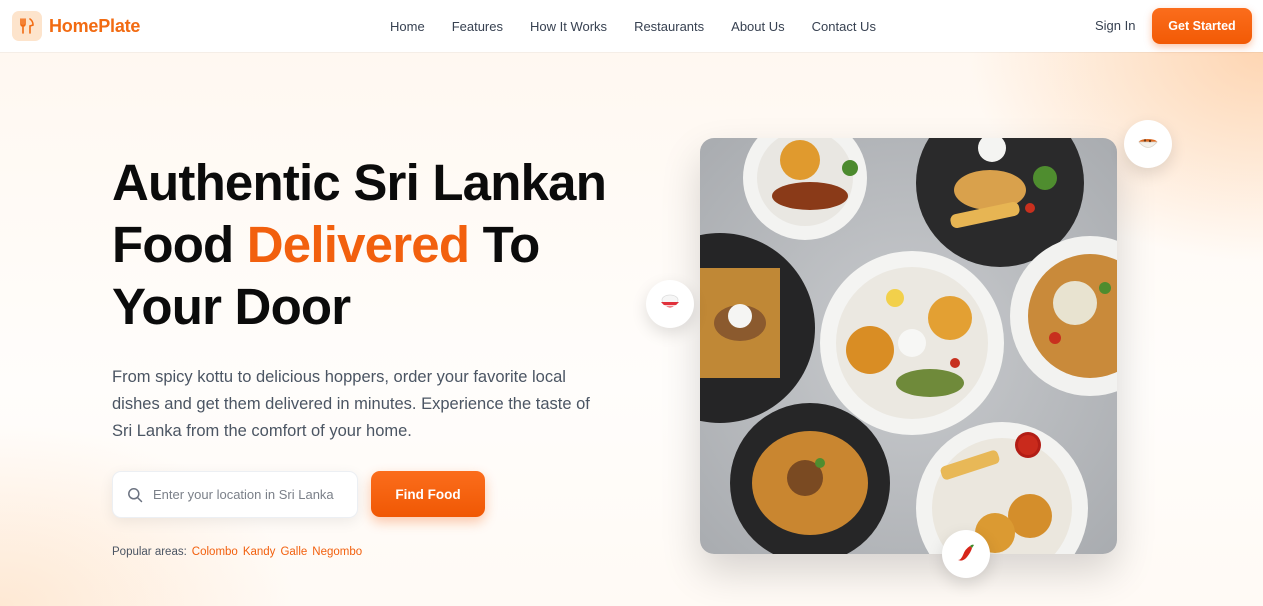  I want to click on sign-in-link: Sign In, so click(1115, 25).